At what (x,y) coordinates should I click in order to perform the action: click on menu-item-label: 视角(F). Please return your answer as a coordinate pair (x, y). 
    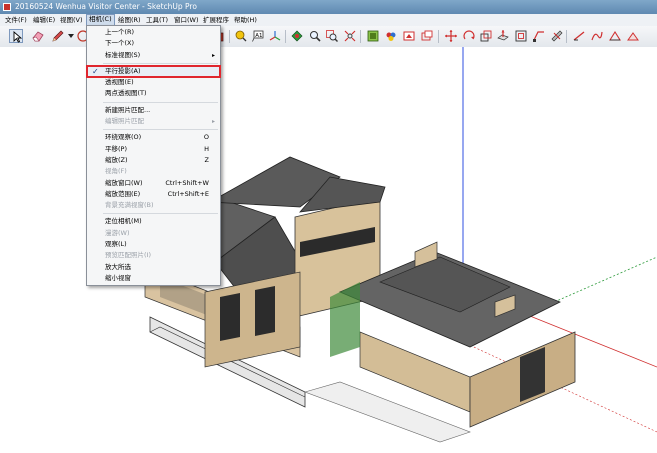
    Looking at the image, I should click on (116, 171).